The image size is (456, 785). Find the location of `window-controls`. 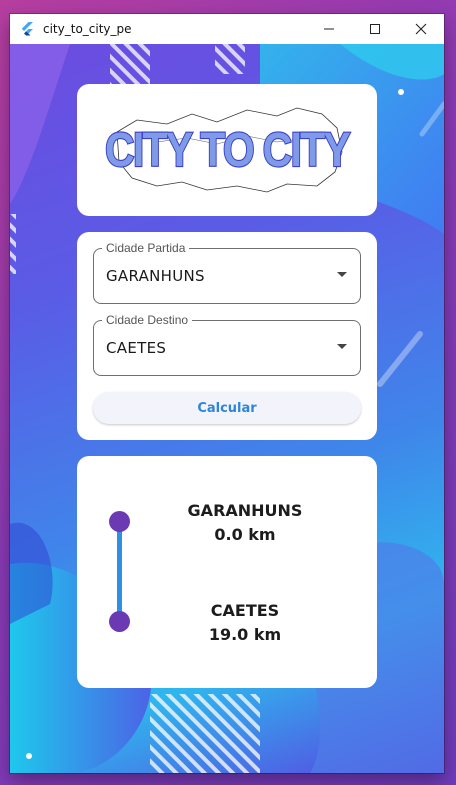

window-controls is located at coordinates (375, 29).